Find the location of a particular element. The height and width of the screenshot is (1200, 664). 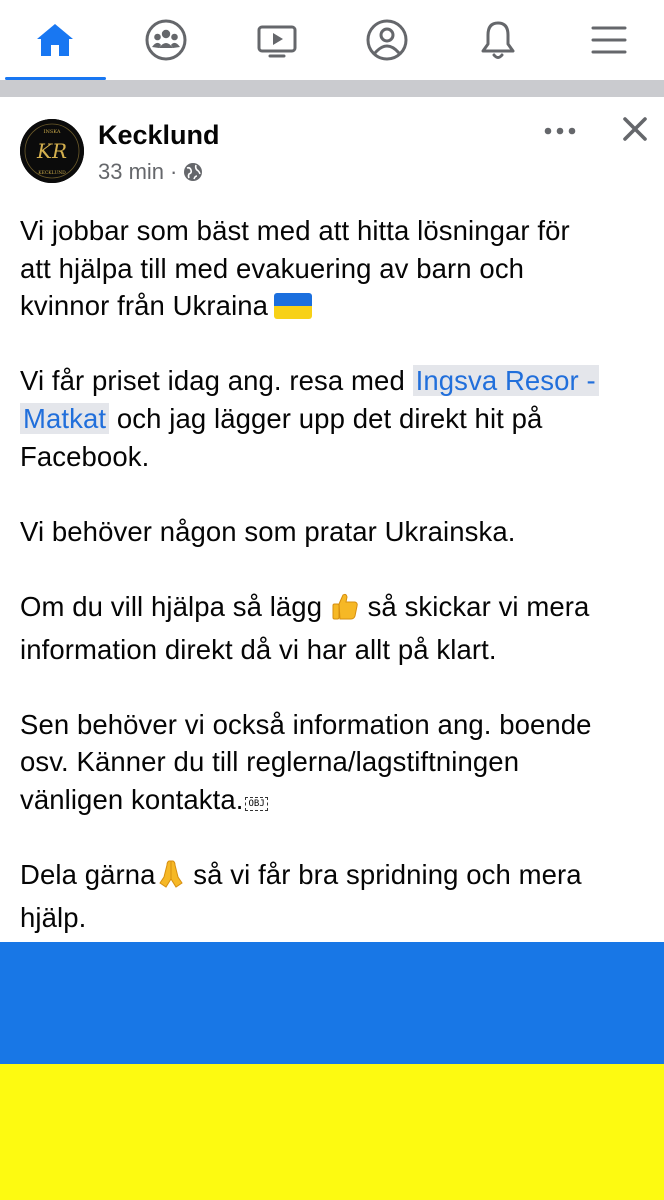

globe-icon is located at coordinates (193, 172).